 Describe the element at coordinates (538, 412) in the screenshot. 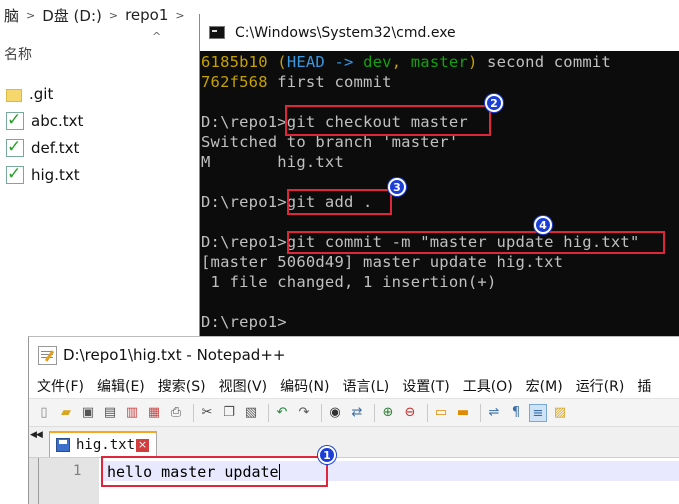

I see `indent-guide-icon: ≡` at that location.